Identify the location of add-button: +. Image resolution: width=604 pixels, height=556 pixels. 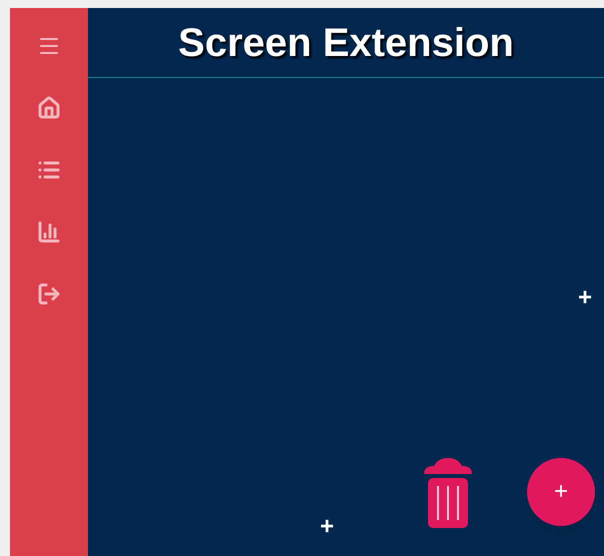
(561, 492).